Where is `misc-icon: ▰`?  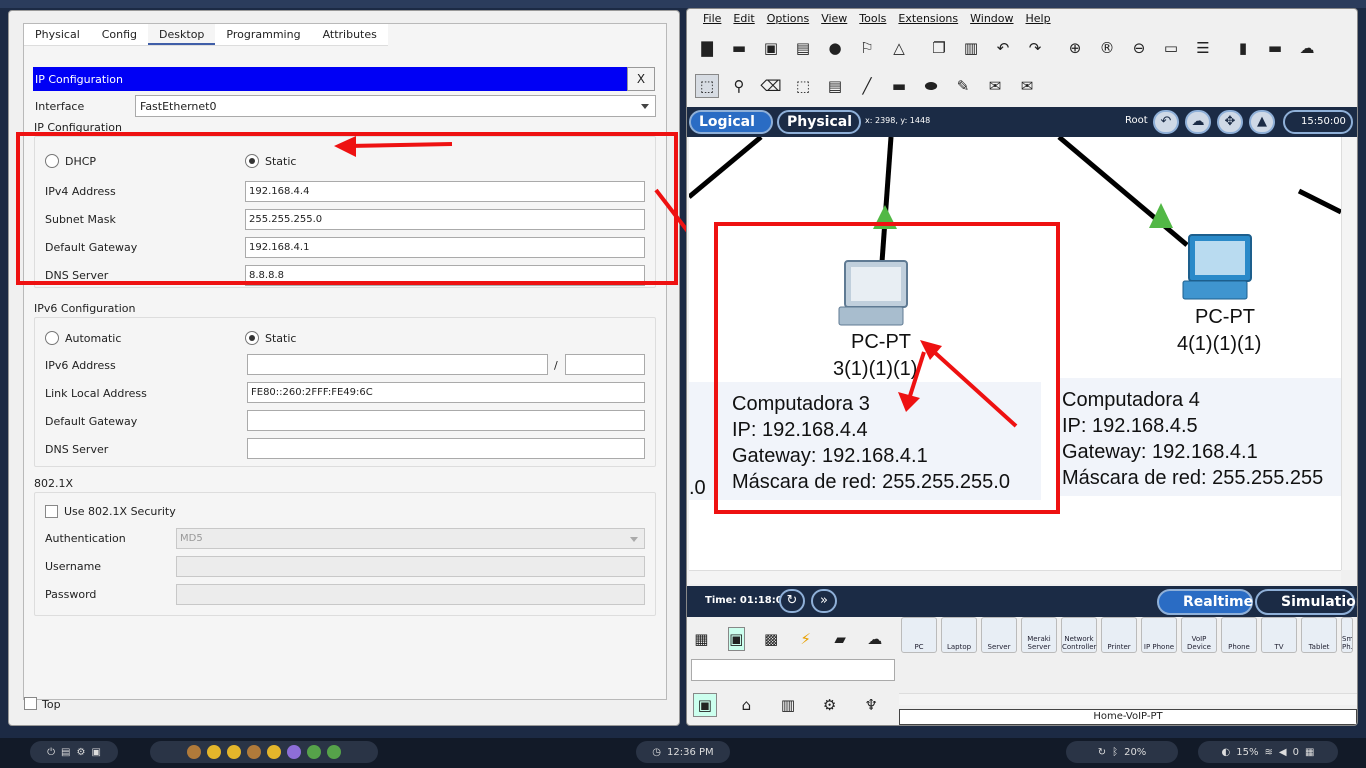 misc-icon: ▰ is located at coordinates (840, 639).